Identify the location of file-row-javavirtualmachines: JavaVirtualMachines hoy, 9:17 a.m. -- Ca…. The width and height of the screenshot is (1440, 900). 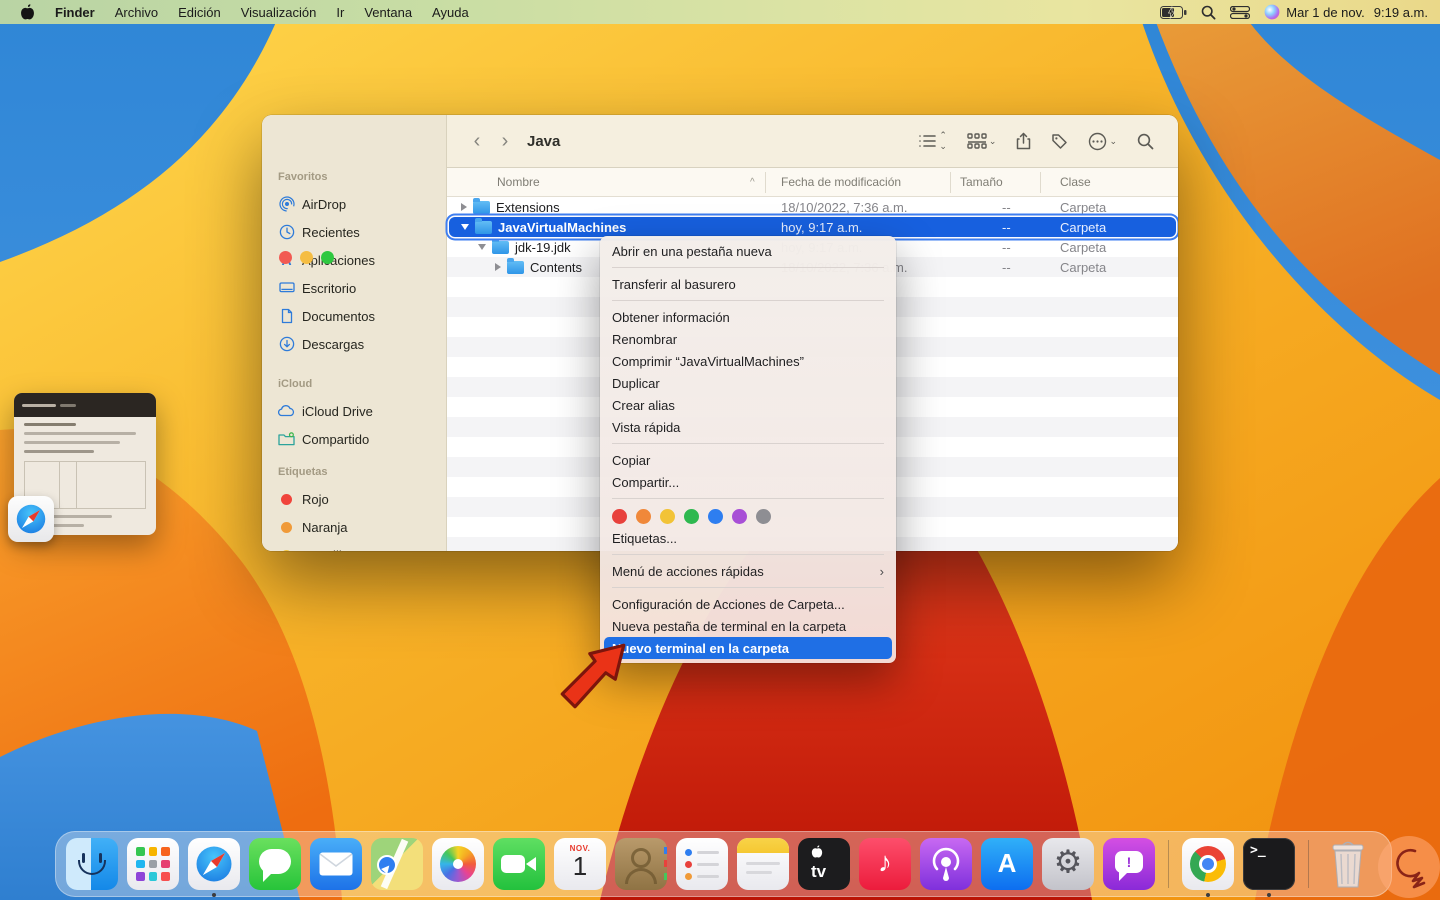
(812, 227).